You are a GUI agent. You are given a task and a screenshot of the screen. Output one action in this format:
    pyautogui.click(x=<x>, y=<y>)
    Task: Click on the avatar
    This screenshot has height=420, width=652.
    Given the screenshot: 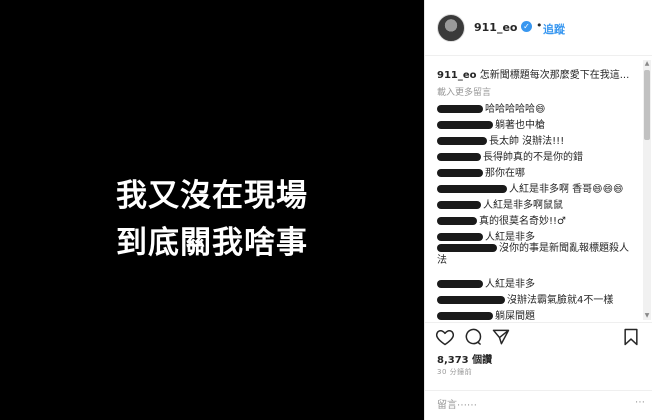 What is the action you would take?
    pyautogui.click(x=451, y=28)
    